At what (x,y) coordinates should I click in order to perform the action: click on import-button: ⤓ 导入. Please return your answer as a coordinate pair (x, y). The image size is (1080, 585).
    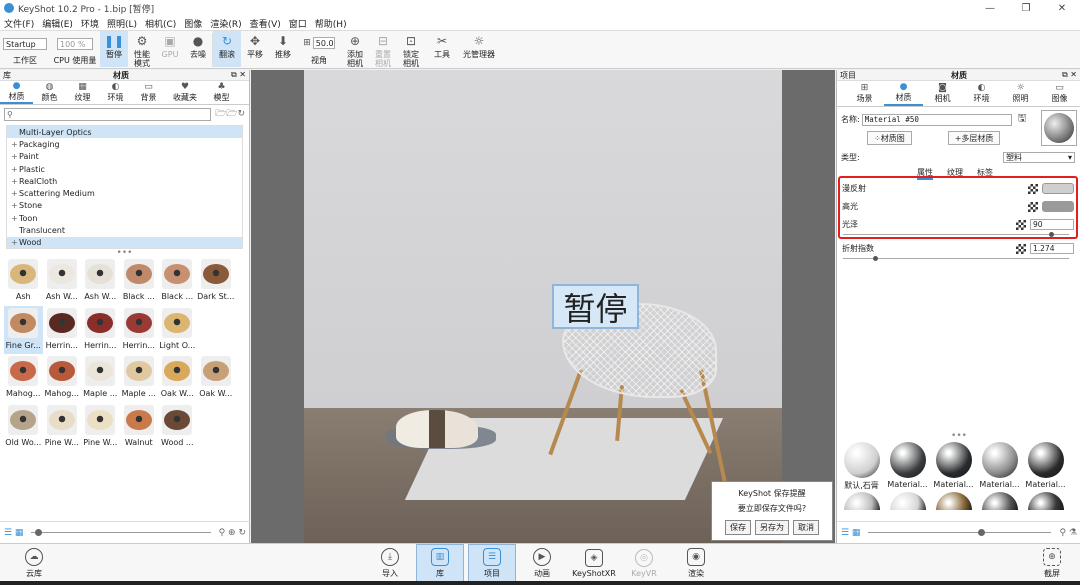
    Looking at the image, I should click on (390, 563).